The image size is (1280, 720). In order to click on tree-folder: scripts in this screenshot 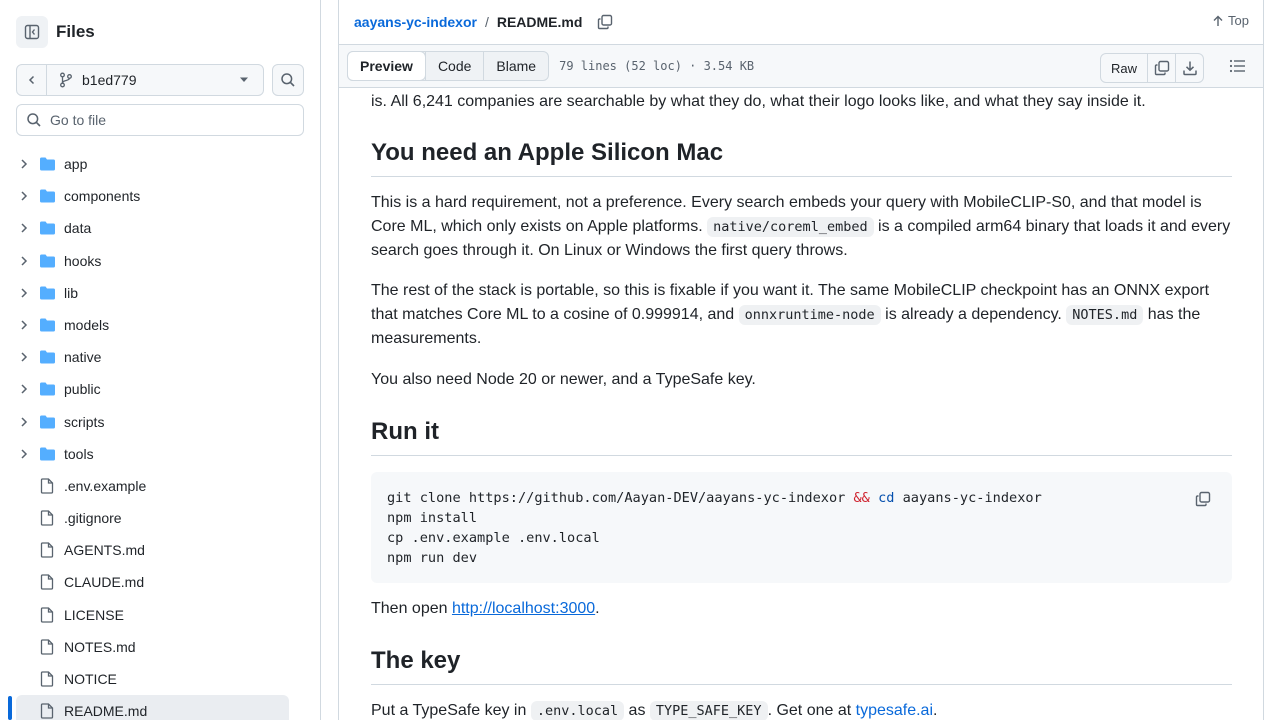, I will do `click(160, 422)`.